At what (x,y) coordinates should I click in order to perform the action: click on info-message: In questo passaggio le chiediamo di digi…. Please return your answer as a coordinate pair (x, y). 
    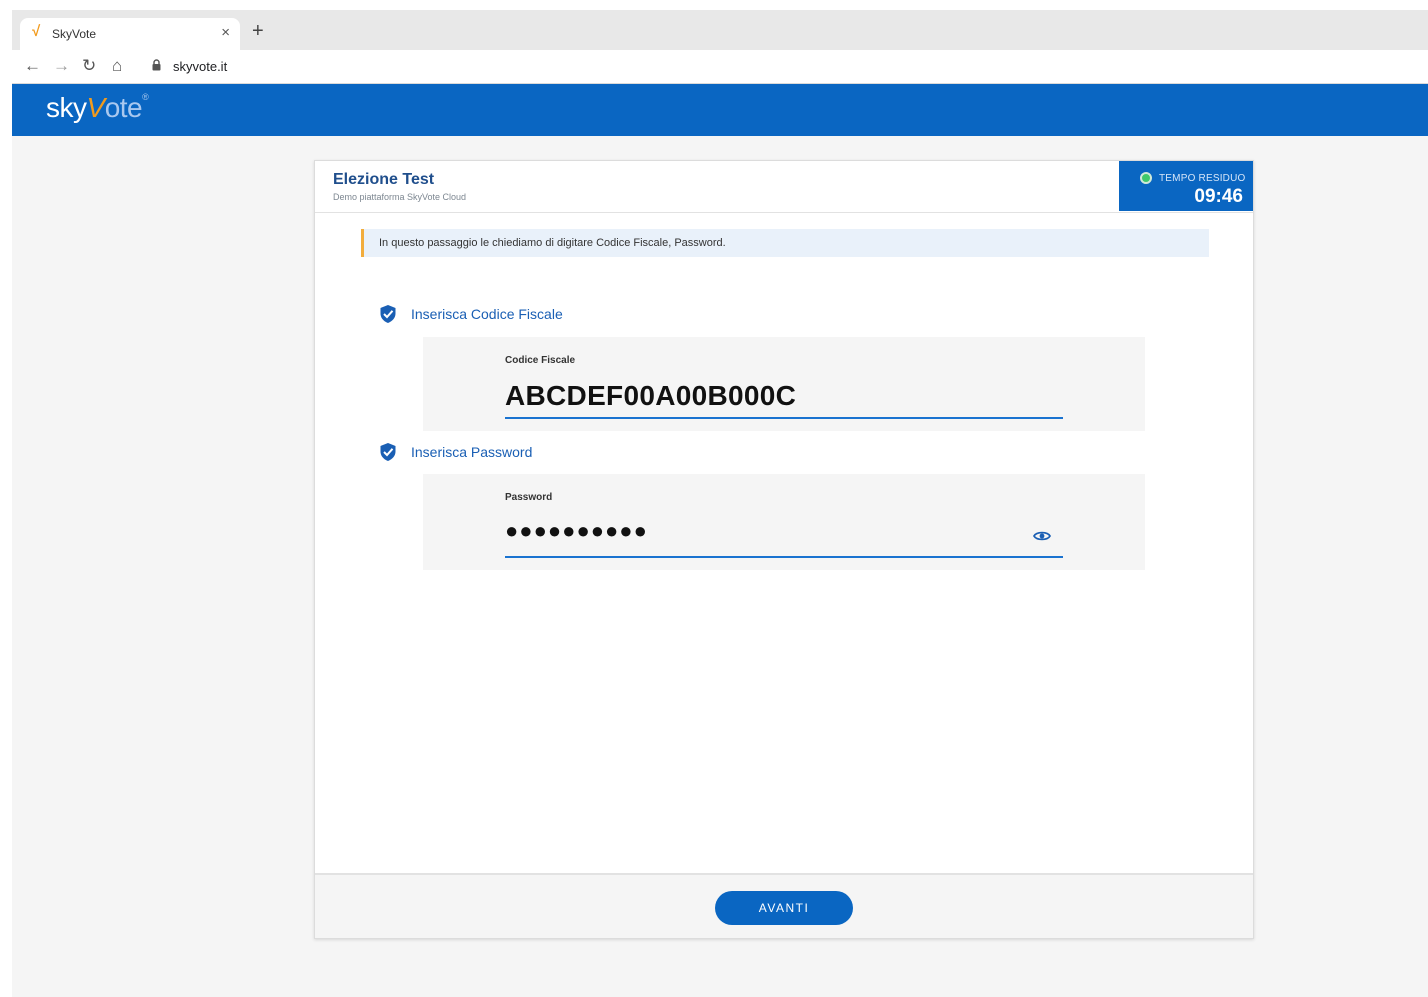
    Looking at the image, I should click on (552, 243).